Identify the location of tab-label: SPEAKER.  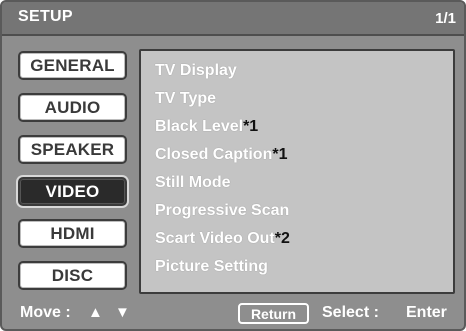
(72, 149).